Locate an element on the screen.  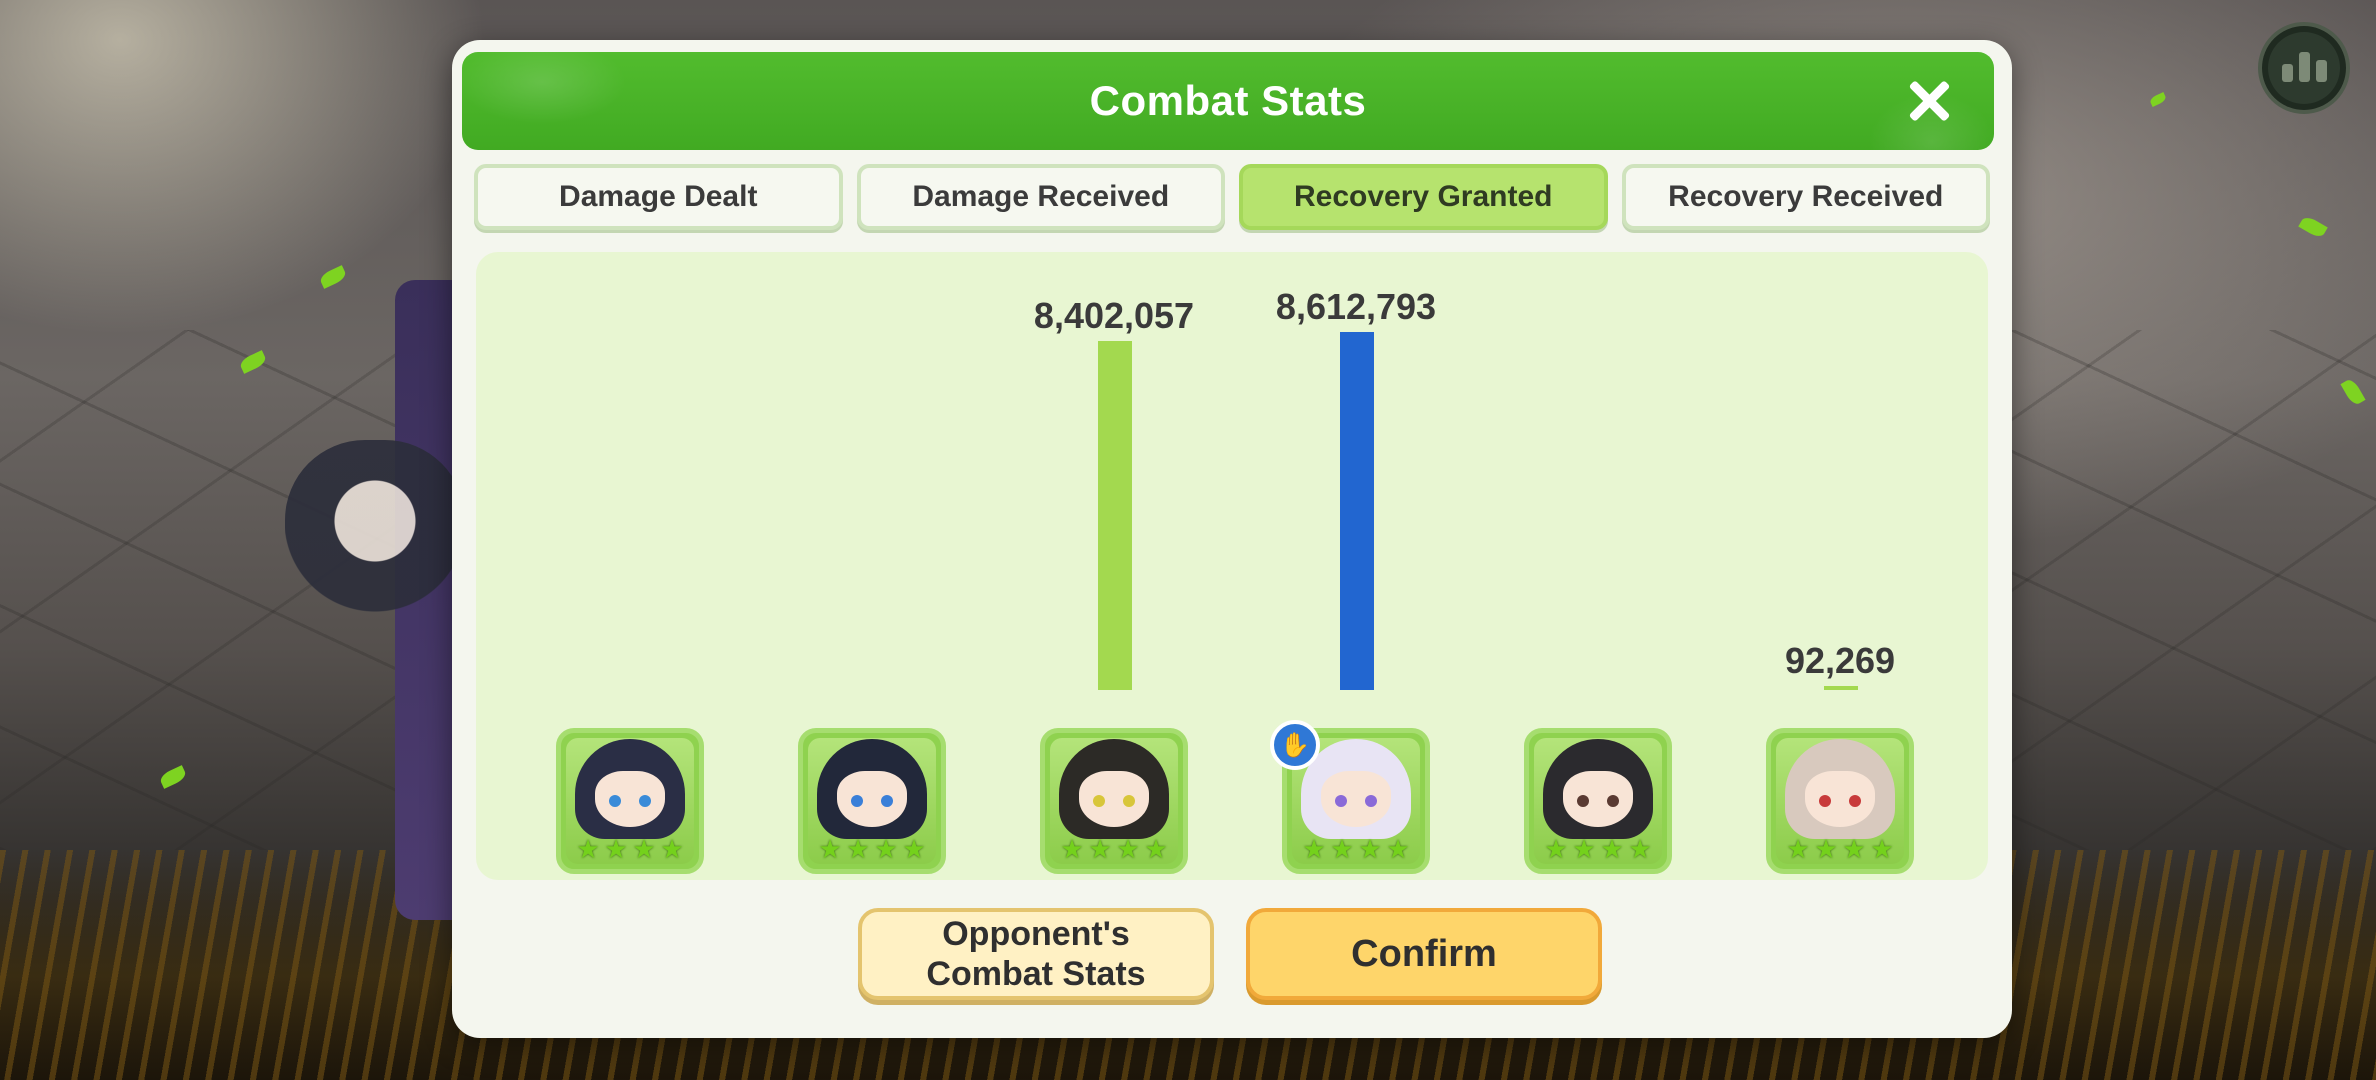
background-character is located at coordinates (375, 575).